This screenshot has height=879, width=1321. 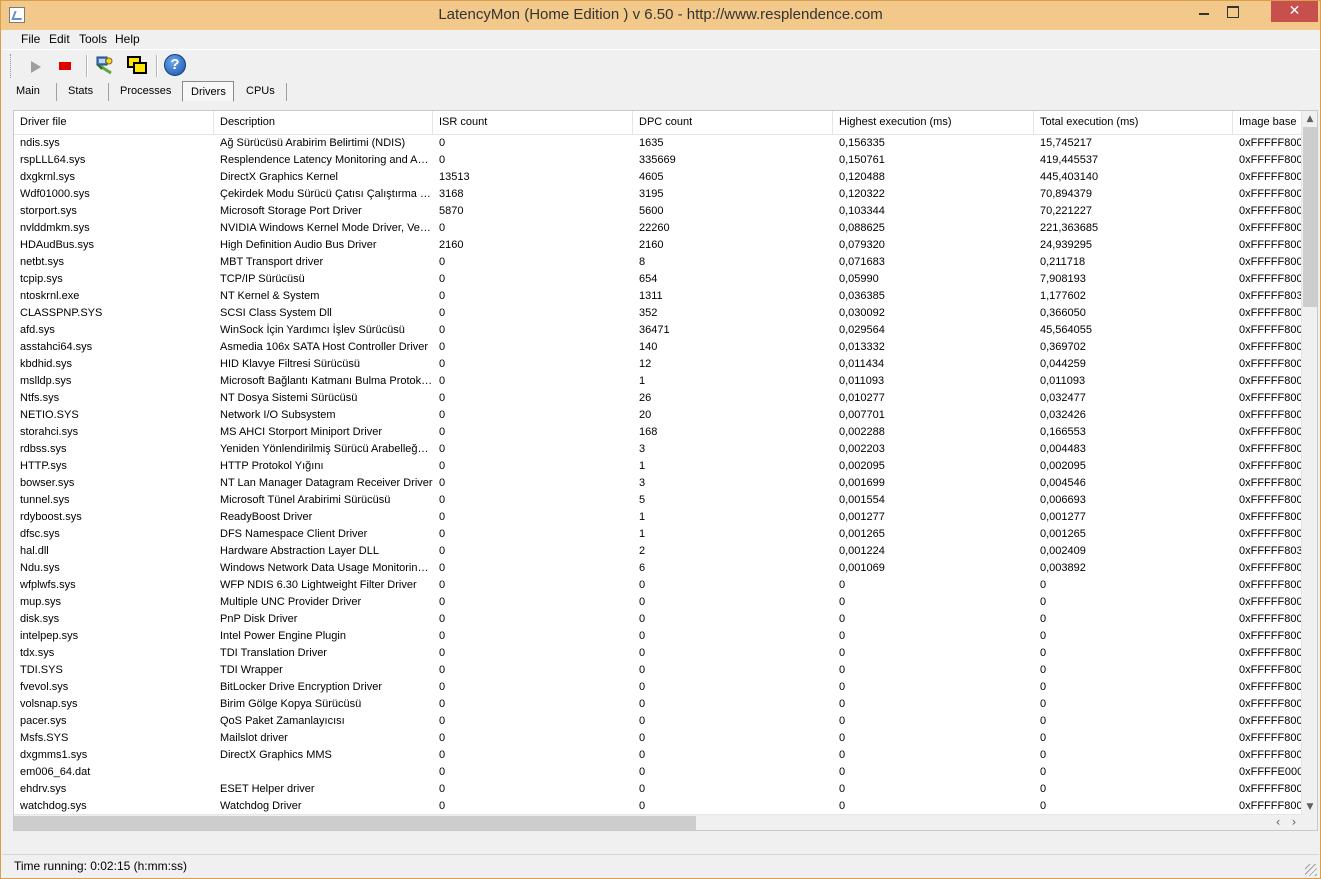 I want to click on scroll-right-icon: ›, so click(x=1294, y=822).